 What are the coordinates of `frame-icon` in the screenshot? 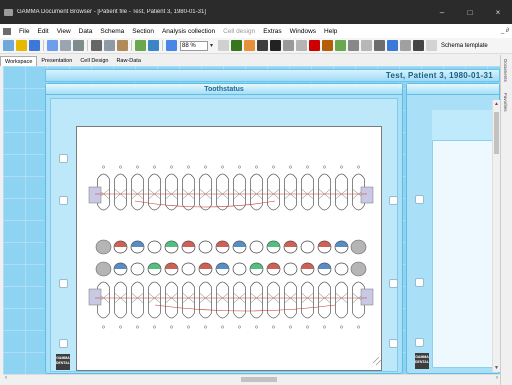 It's located at (406, 45).